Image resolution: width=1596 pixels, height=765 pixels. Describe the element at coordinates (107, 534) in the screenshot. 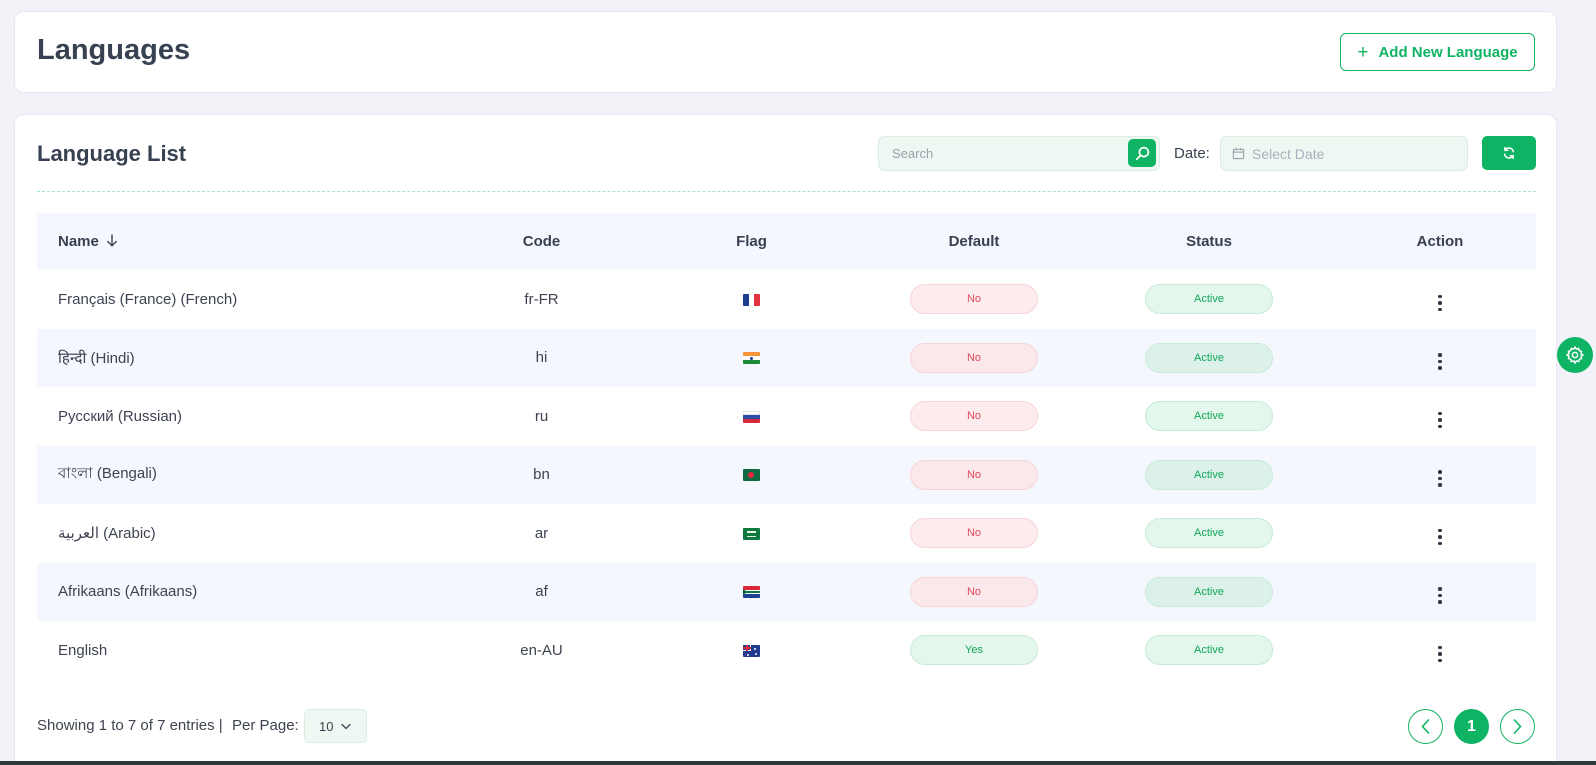

I see `language-name: العربية (Arabic)` at that location.